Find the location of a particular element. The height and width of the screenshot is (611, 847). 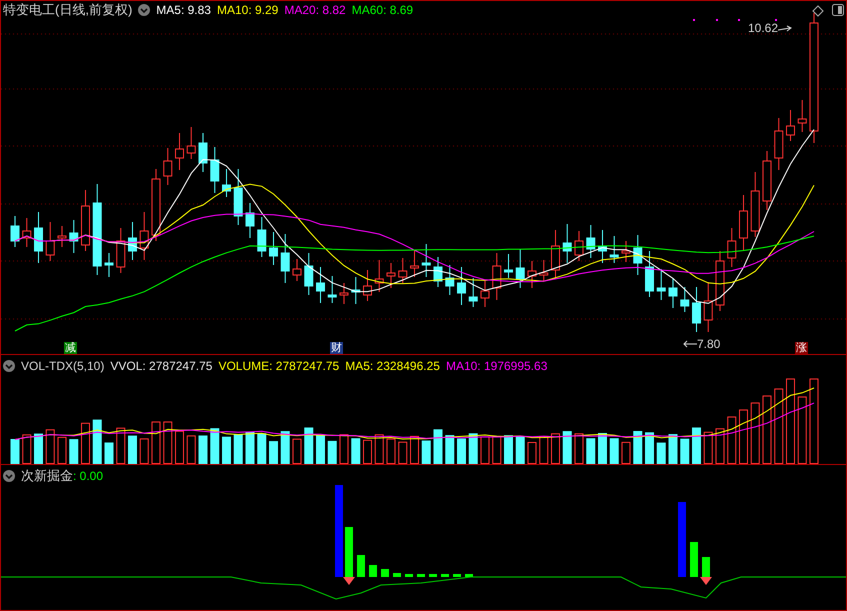

panel-toggle-icon is located at coordinates (838, 10).